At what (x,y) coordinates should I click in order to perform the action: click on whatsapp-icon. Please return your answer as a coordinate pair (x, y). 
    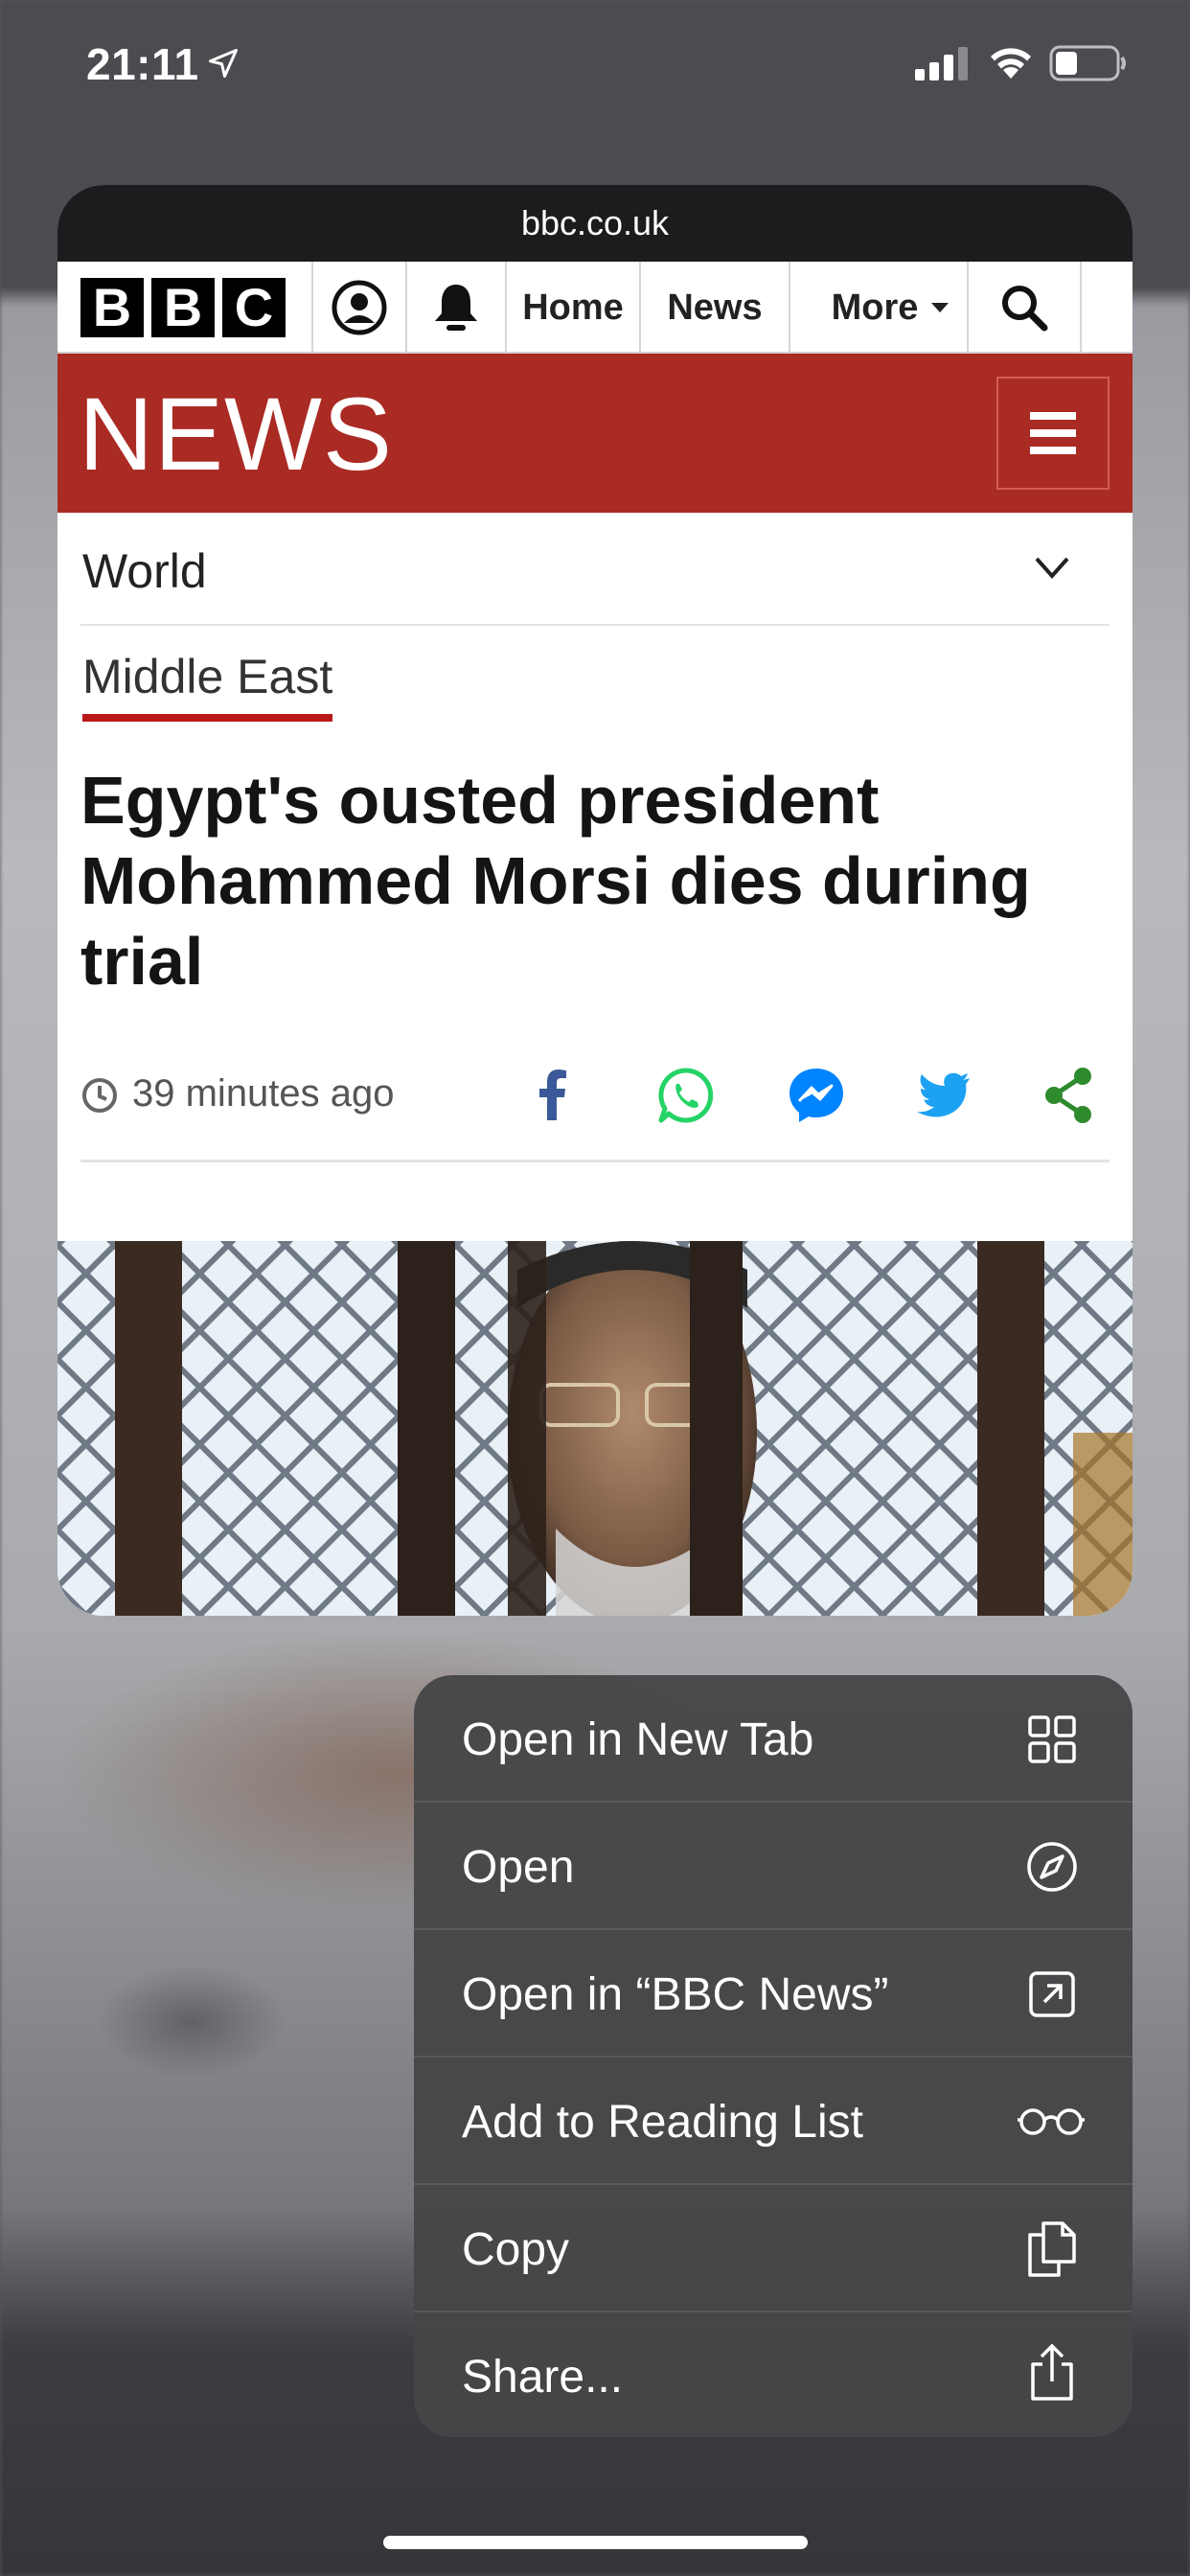
    Looking at the image, I should click on (686, 1095).